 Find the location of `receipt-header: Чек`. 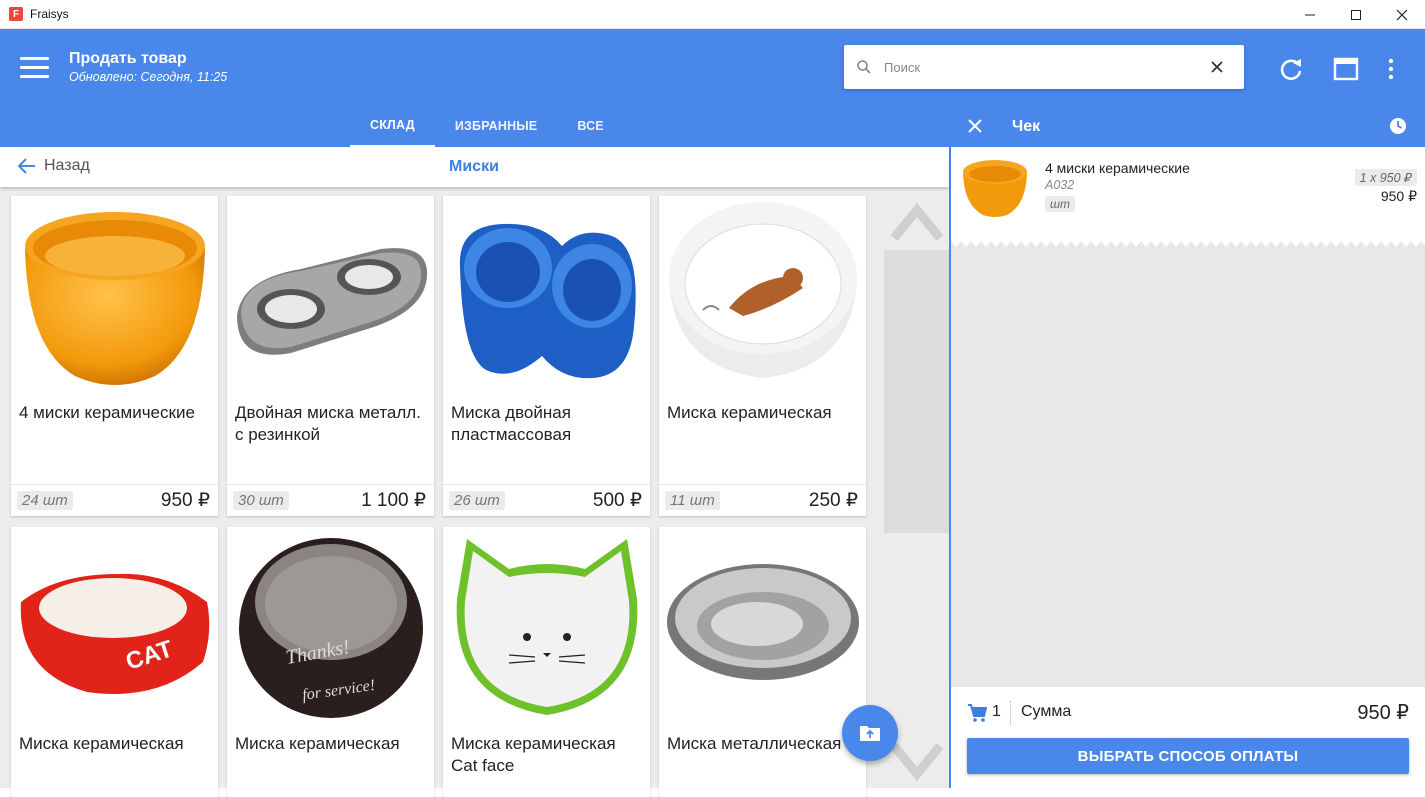

receipt-header: Чек is located at coordinates (1187, 126).